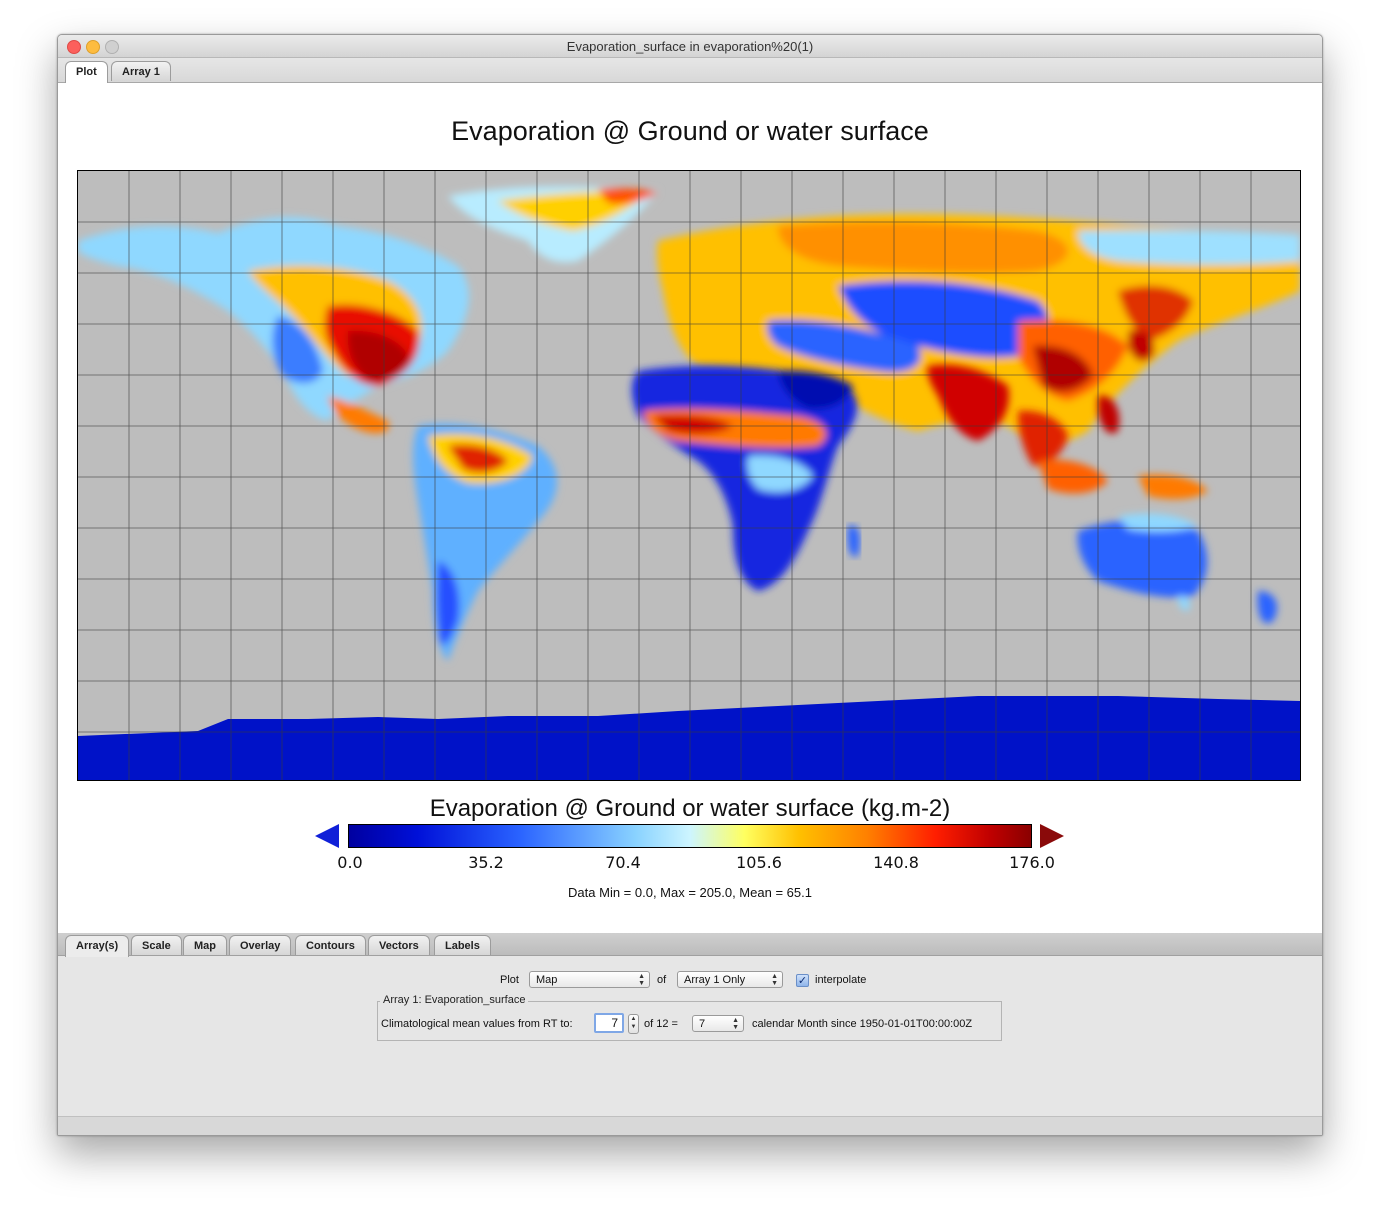 This screenshot has width=1378, height=1213. I want to click on africa-region, so click(744, 478).